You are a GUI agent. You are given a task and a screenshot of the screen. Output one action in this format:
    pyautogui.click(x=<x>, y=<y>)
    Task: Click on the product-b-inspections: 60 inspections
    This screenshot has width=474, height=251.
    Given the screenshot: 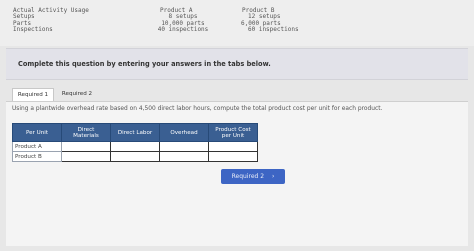 What is the action you would take?
    pyautogui.click(x=273, y=29)
    